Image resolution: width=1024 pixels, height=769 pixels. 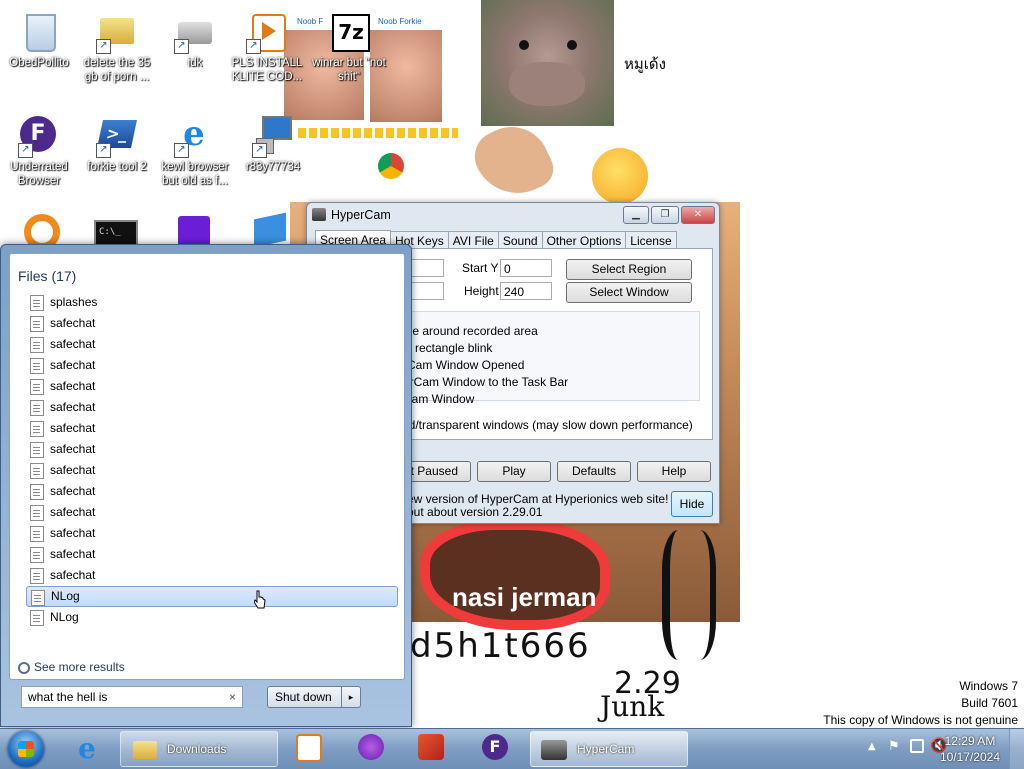 What do you see at coordinates (692, 504) in the screenshot?
I see `hide-button: Hide` at bounding box center [692, 504].